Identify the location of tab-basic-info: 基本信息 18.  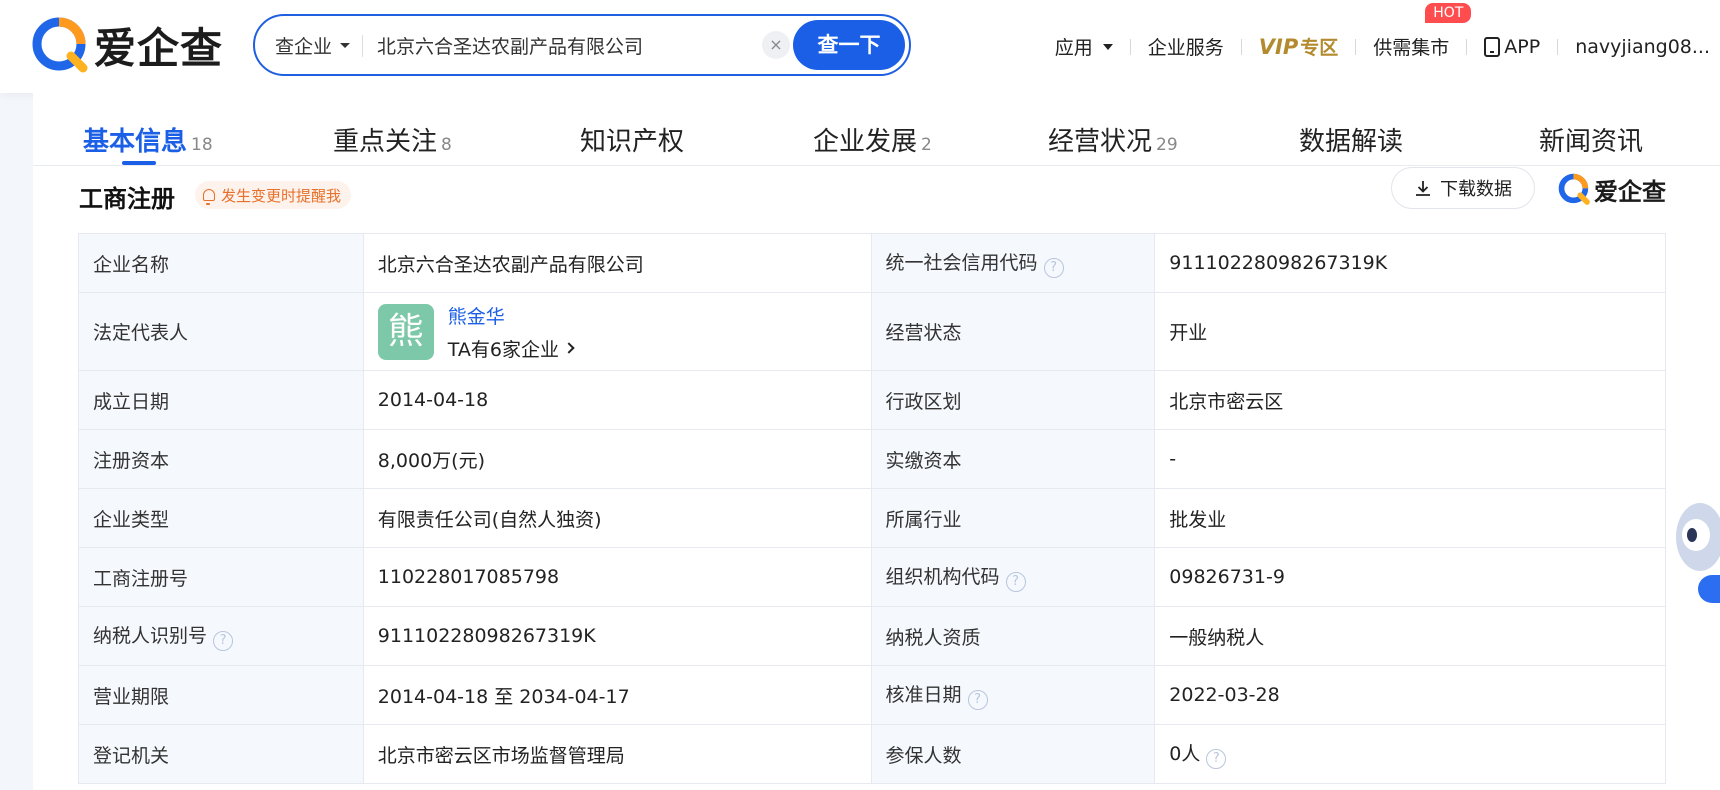
(148, 139).